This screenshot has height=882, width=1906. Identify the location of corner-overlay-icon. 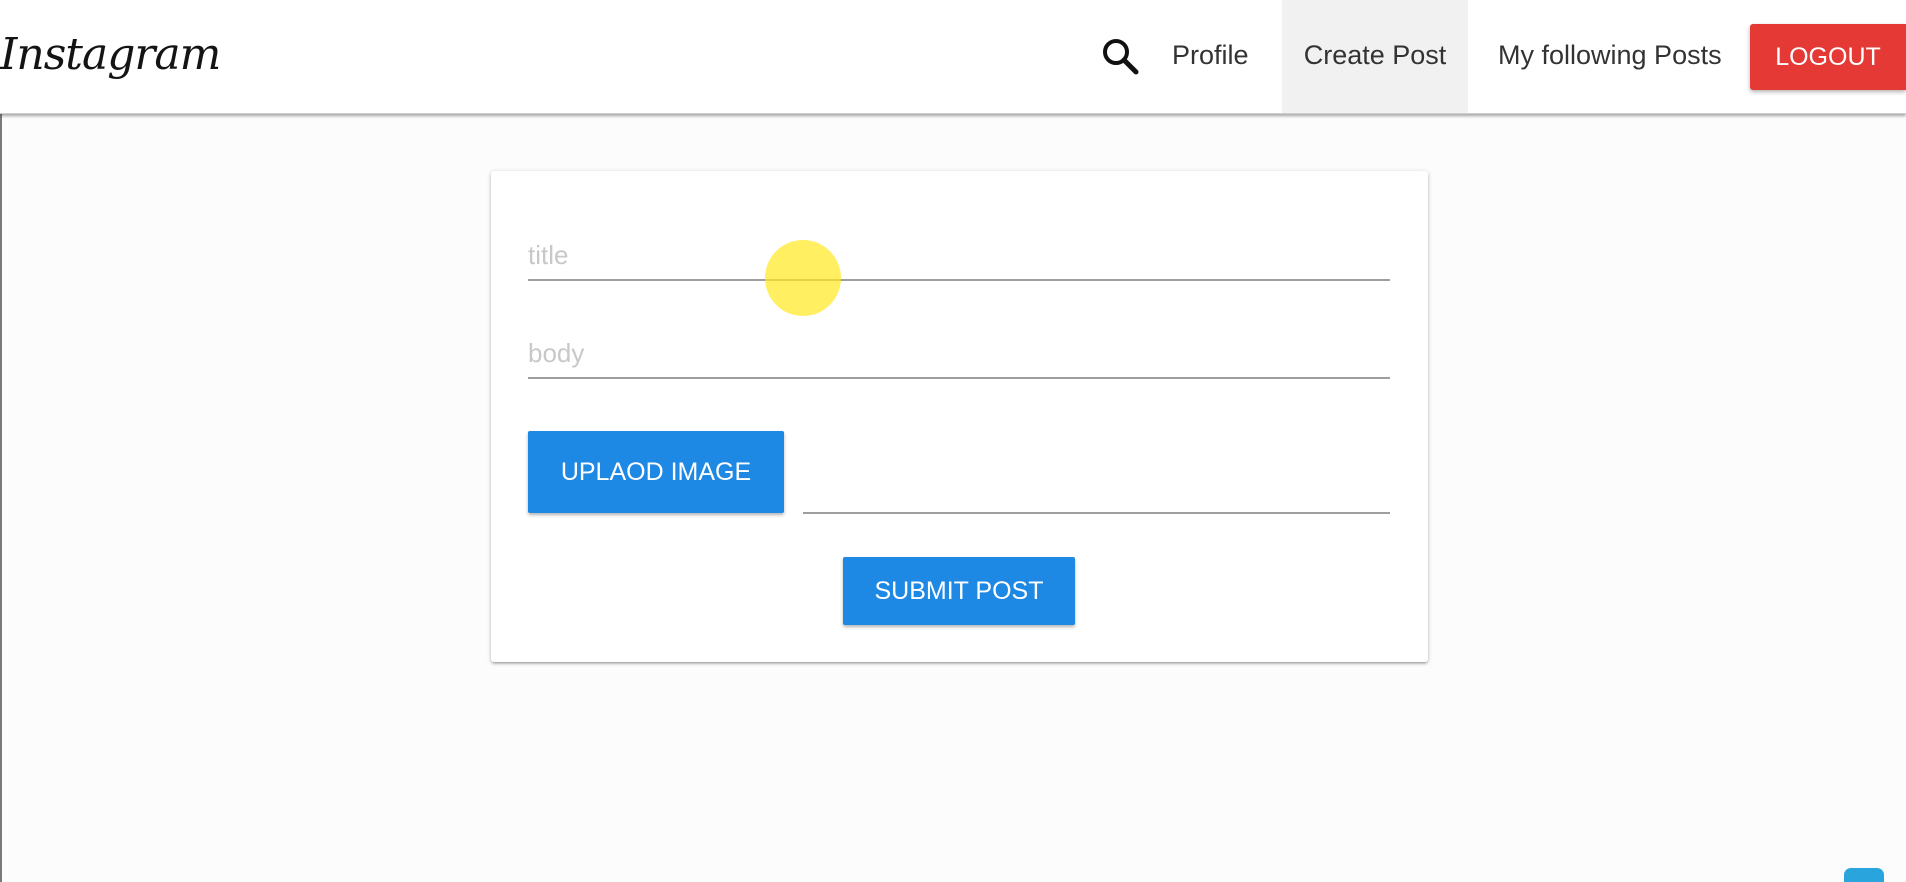
(1864, 875).